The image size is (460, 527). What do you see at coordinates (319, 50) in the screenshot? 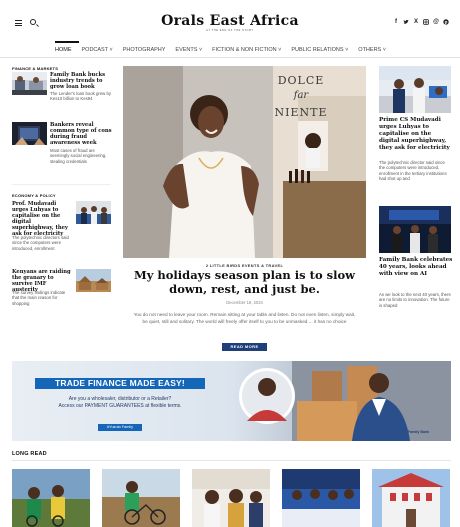
I see `nav-item-public-relations: PUBLIC RELATIONS ˅` at bounding box center [319, 50].